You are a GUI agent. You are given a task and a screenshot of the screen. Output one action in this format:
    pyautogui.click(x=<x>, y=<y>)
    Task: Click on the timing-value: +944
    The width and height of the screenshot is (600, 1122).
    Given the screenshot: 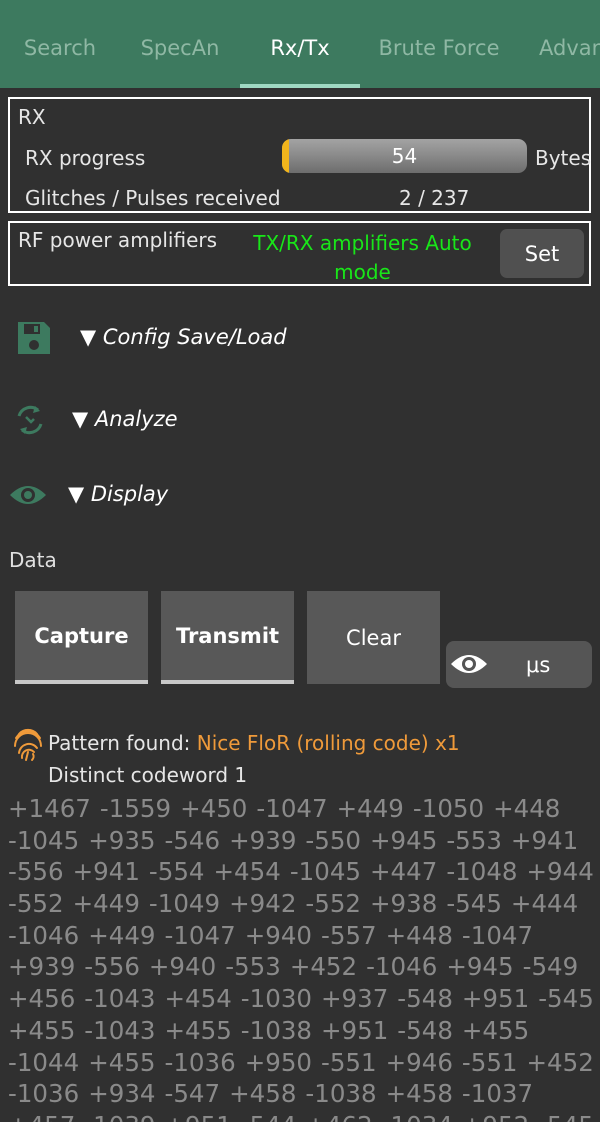 What is the action you would take?
    pyautogui.click(x=560, y=872)
    